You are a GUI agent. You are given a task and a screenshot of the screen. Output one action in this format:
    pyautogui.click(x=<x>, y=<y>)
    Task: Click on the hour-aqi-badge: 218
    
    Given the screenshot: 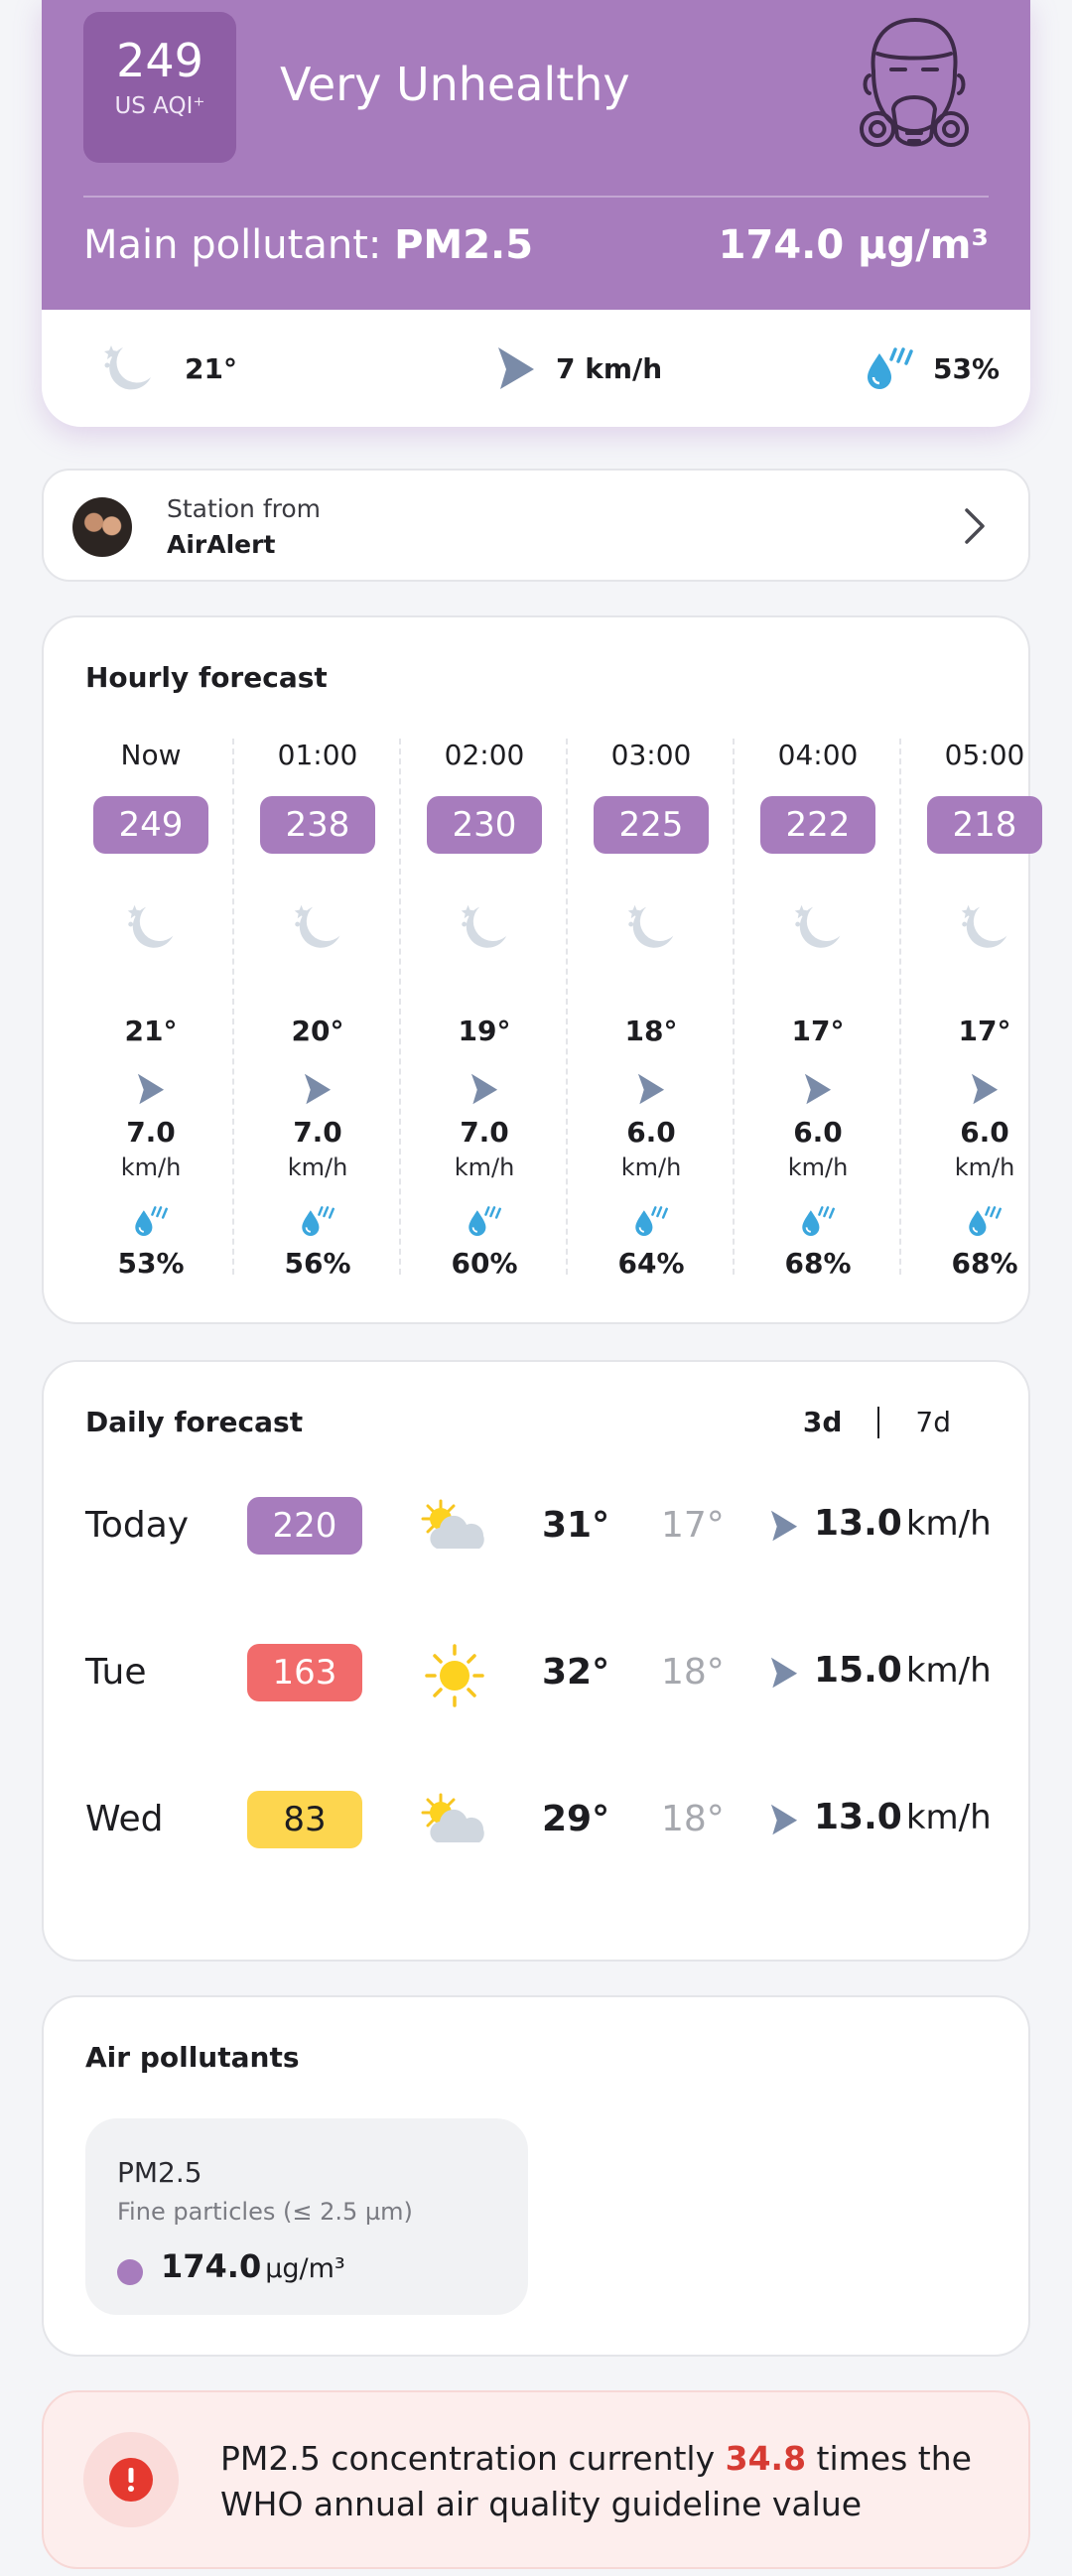 What is the action you would take?
    pyautogui.click(x=984, y=825)
    